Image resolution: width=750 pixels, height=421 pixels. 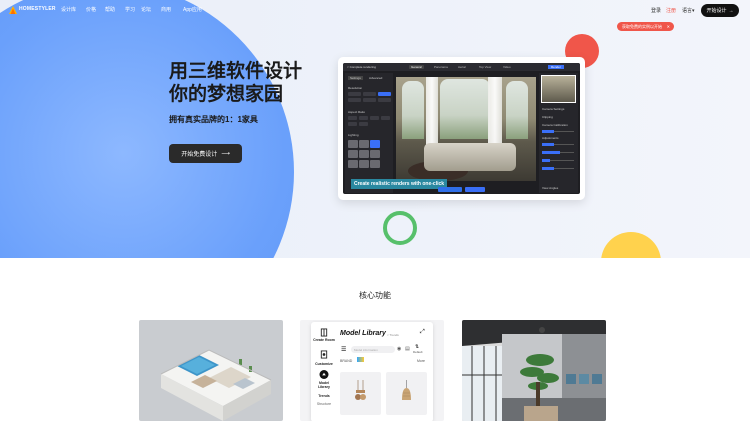 I want to click on library-search-input: Model information, so click(x=373, y=349).